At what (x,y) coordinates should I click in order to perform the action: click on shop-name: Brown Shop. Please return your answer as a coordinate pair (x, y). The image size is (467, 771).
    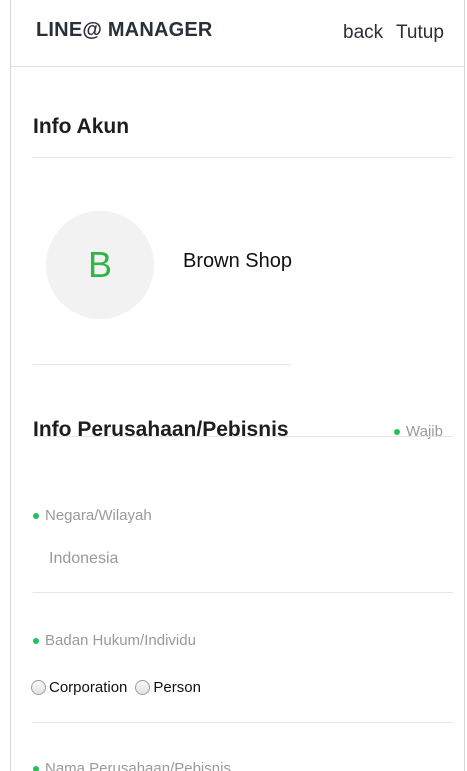
    Looking at the image, I should click on (237, 261).